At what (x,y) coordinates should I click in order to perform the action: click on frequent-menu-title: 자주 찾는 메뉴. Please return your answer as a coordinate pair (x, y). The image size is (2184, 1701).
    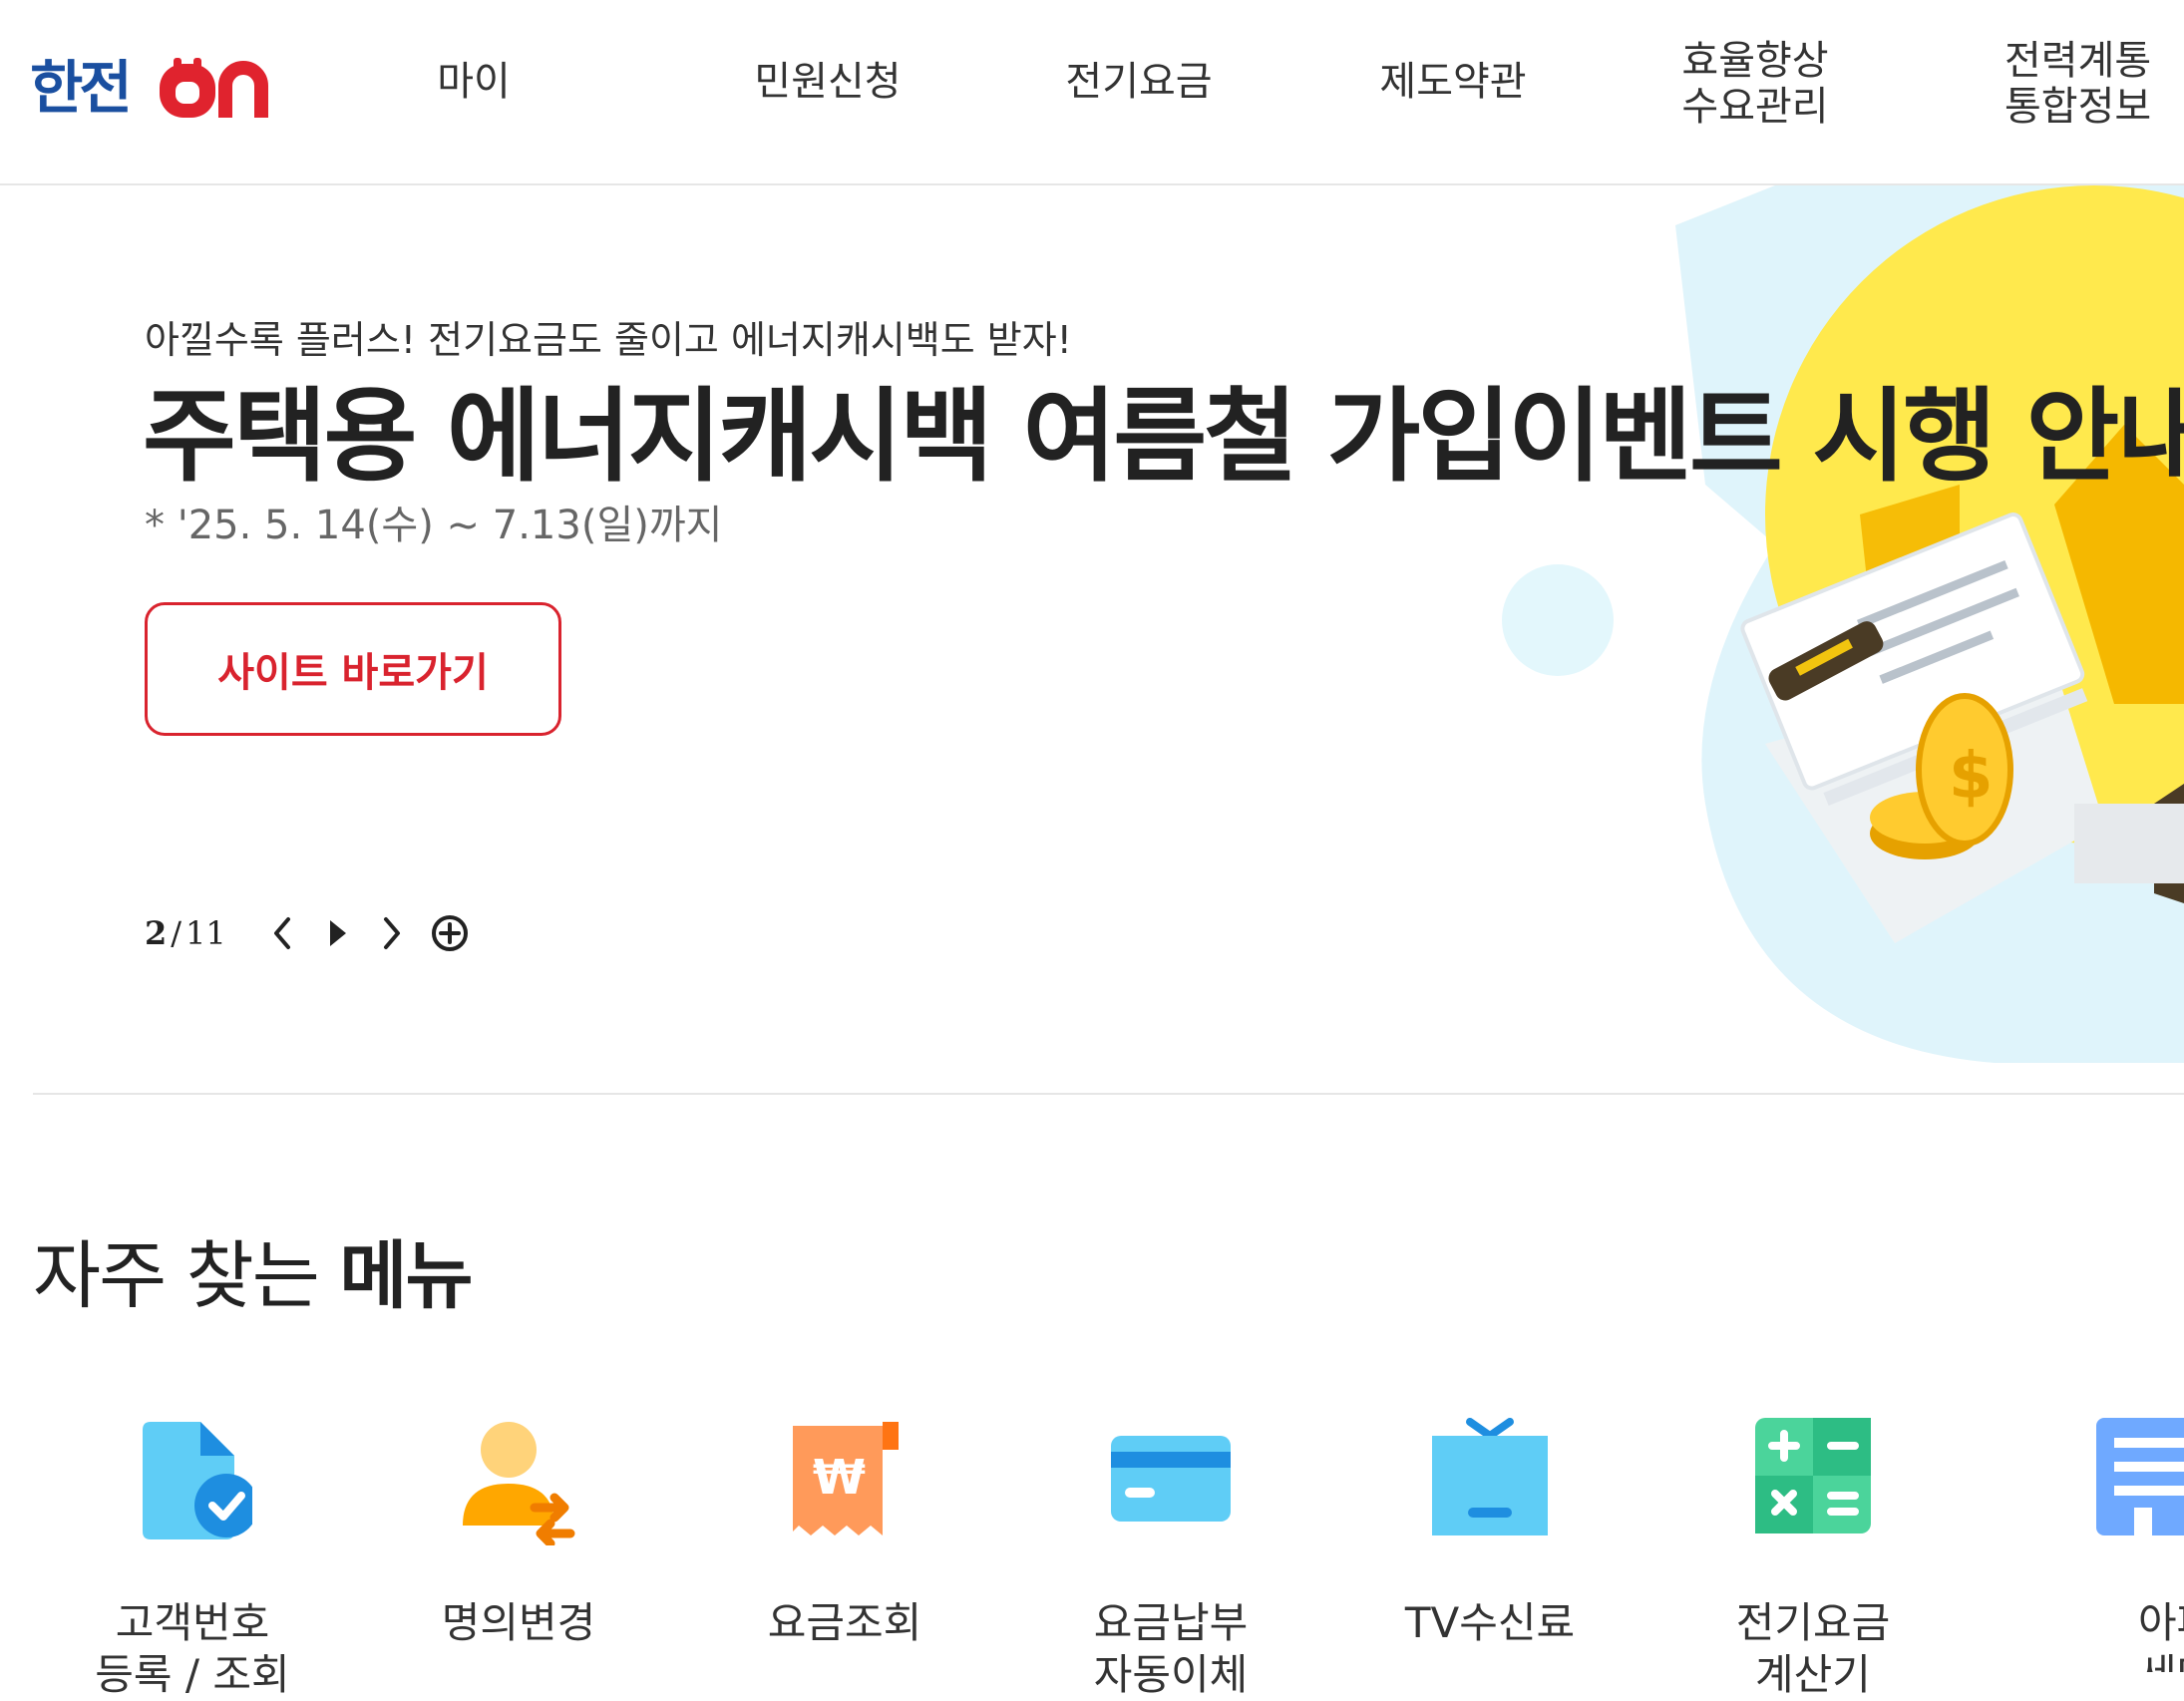
    Looking at the image, I should click on (253, 1269).